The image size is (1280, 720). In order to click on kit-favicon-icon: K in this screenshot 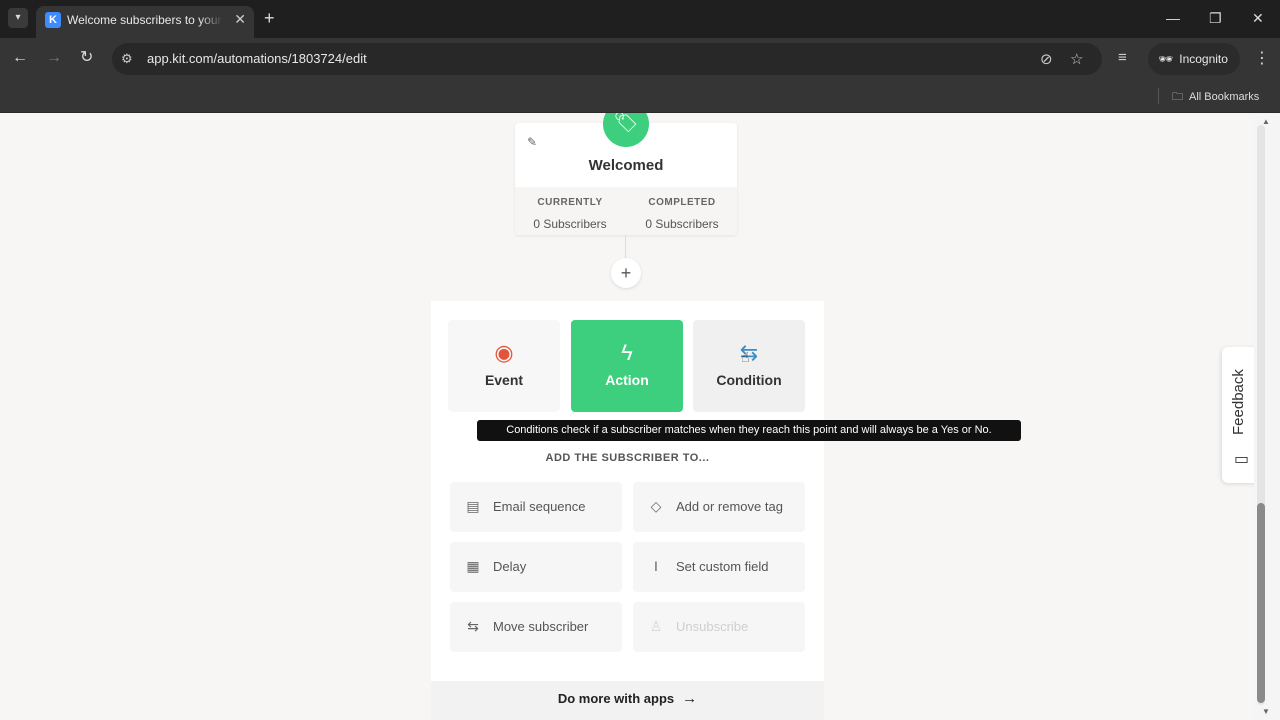, I will do `click(53, 20)`.